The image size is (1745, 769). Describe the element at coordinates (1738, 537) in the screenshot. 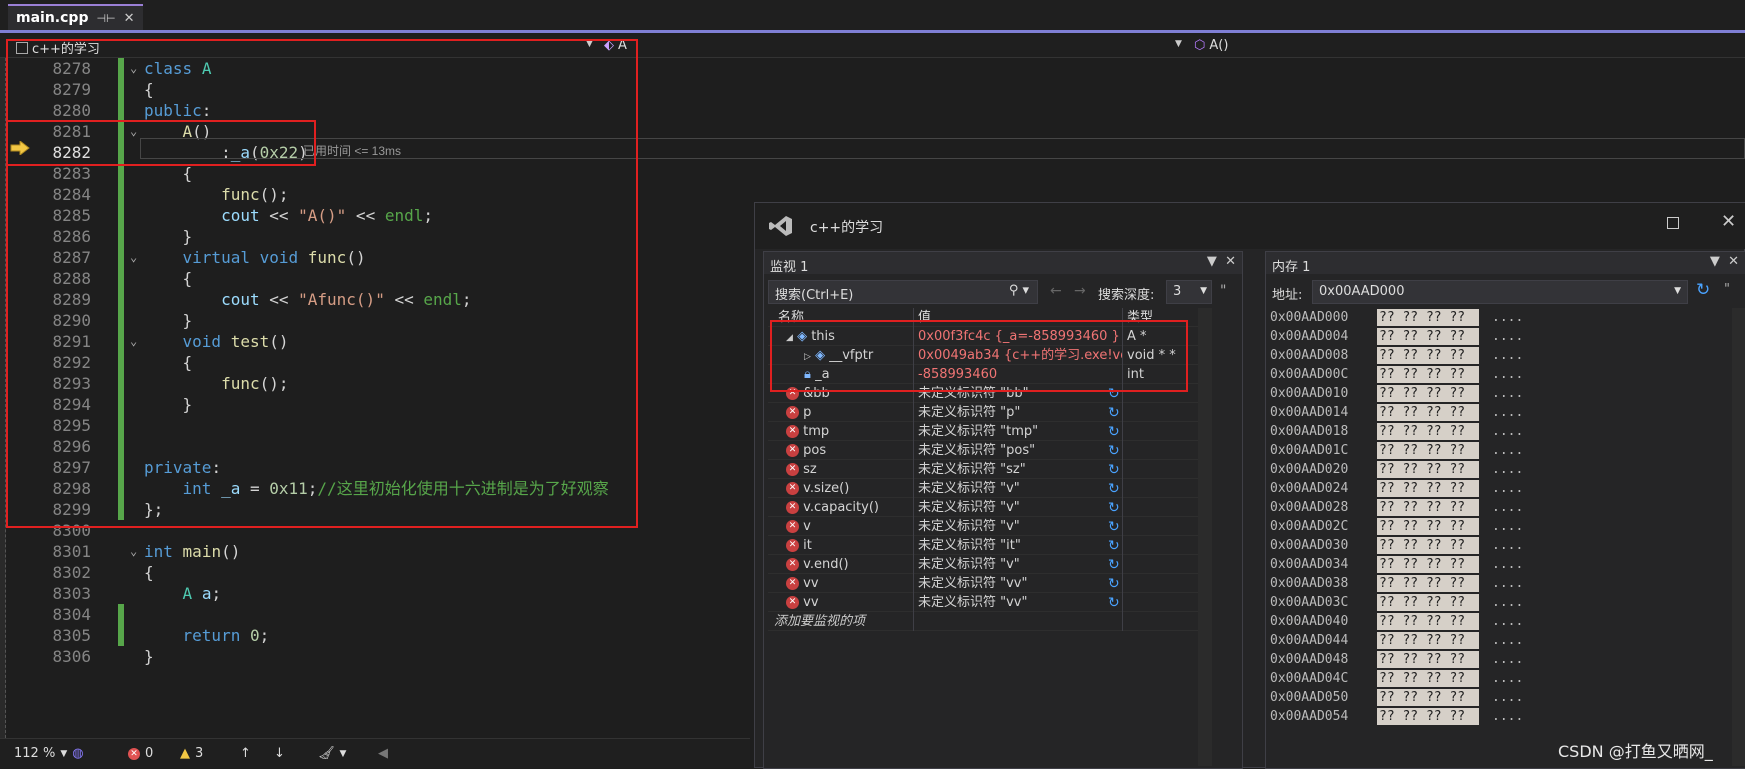

I see `memory-scrollbar` at that location.